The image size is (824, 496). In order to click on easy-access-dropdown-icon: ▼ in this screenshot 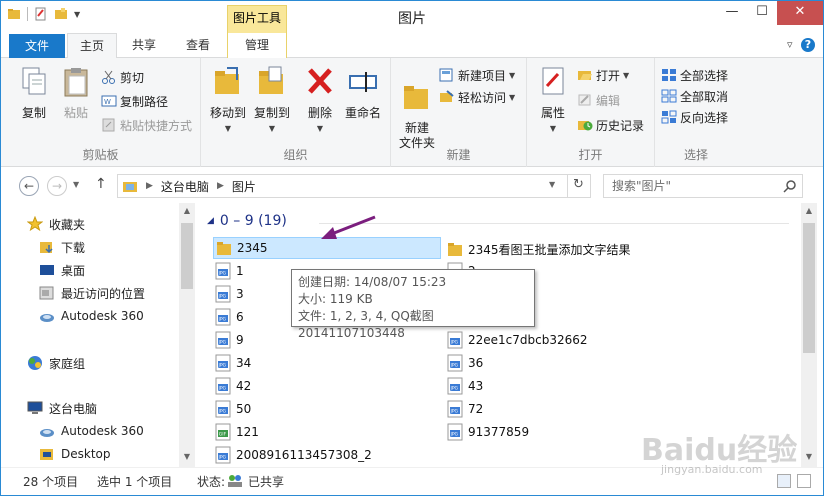, I will do `click(512, 97)`.